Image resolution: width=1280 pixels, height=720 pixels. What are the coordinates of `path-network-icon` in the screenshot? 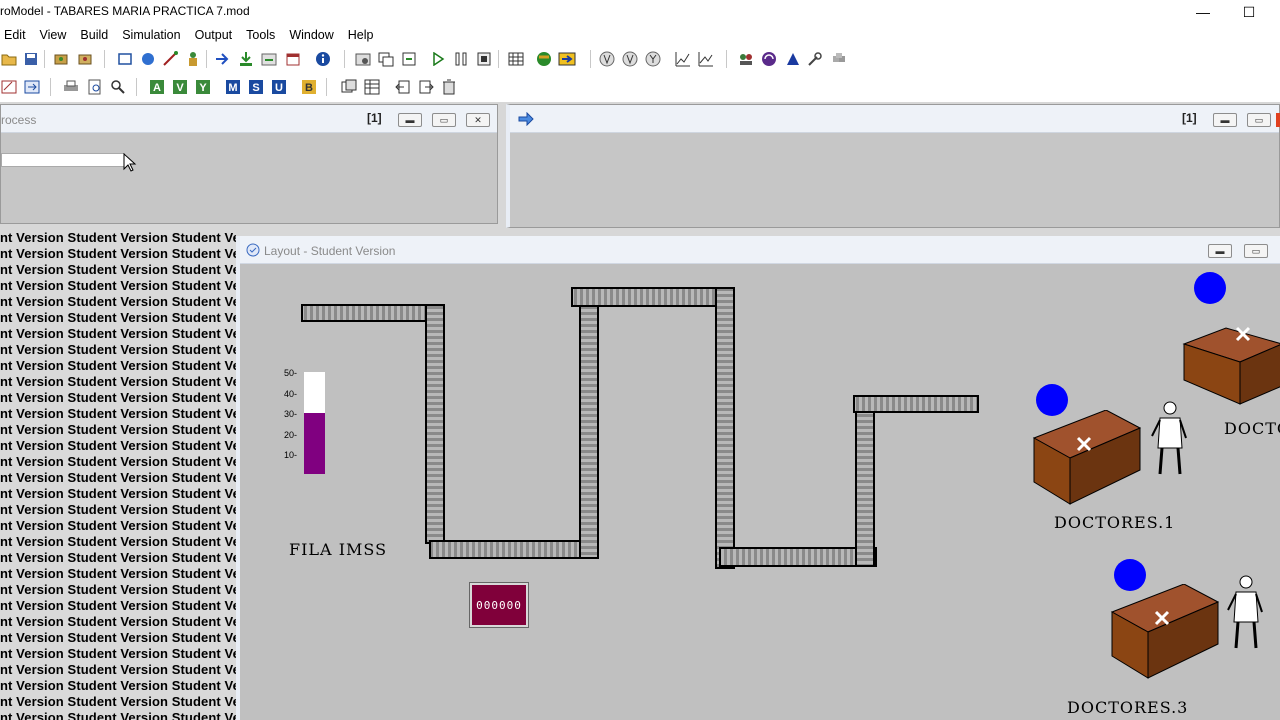 It's located at (170, 59).